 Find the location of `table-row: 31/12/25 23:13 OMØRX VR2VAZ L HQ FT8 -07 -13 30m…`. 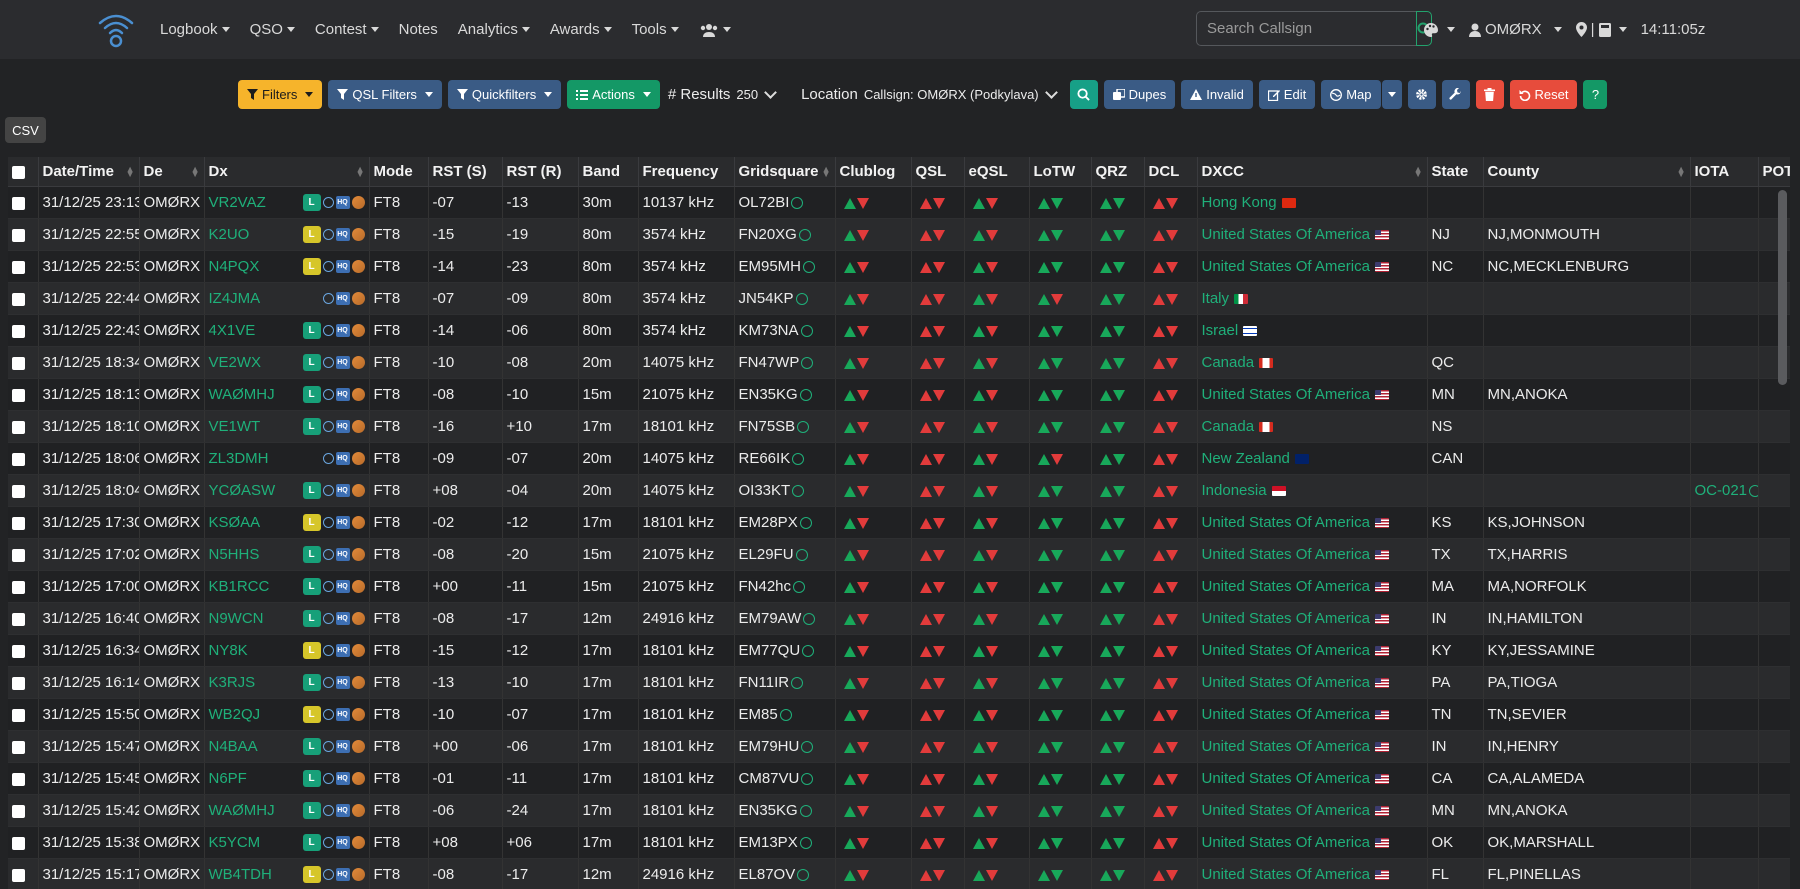

table-row: 31/12/25 23:13 OMØRX VR2VAZ L HQ FT8 -07 -13 30m… is located at coordinates (899, 202).